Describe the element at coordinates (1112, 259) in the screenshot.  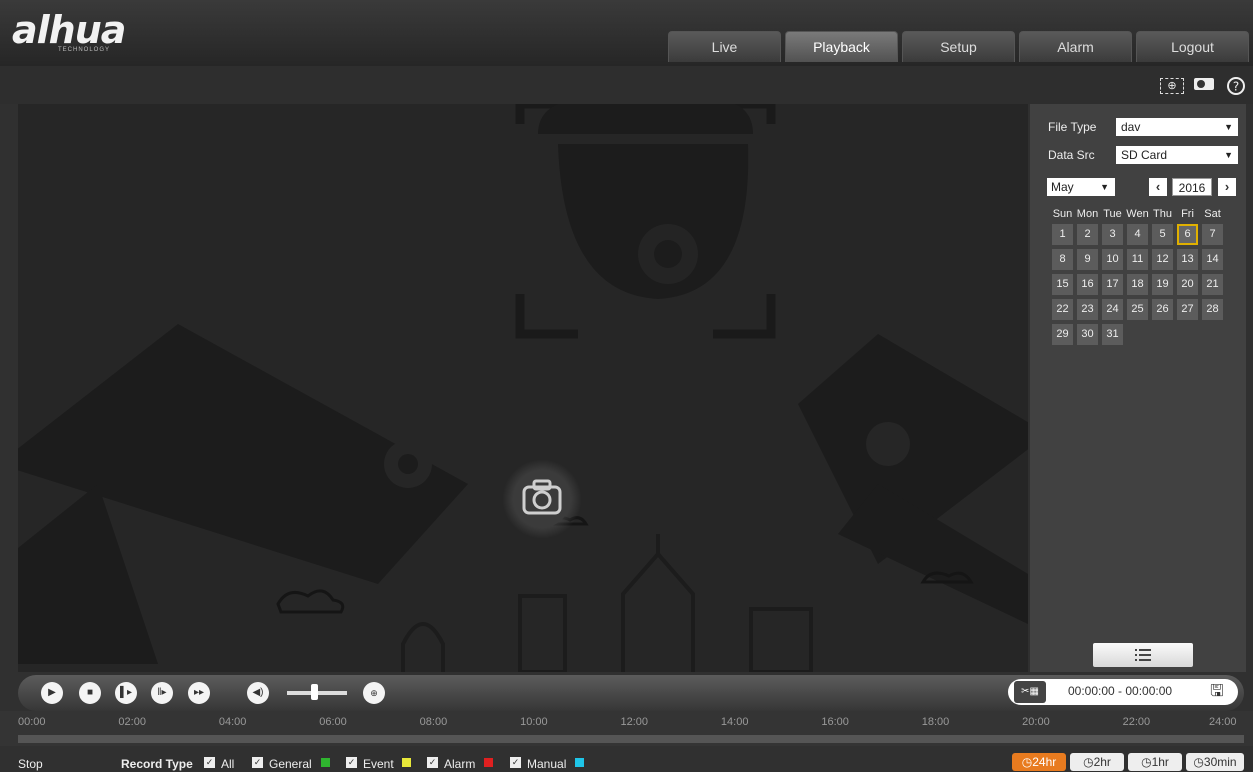
I see `calendar-day: 10` at that location.